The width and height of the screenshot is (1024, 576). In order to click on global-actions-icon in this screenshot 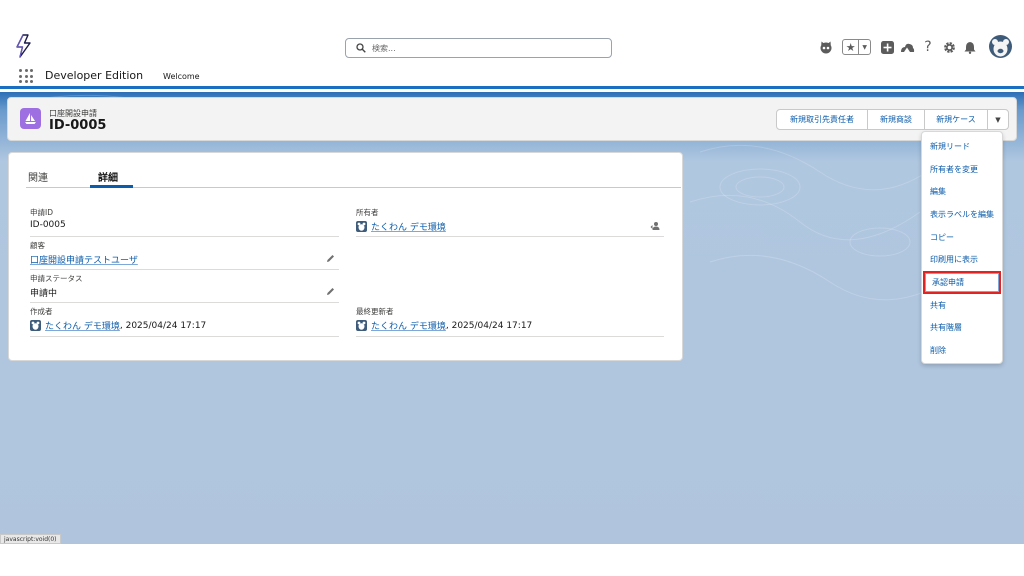, I will do `click(887, 47)`.